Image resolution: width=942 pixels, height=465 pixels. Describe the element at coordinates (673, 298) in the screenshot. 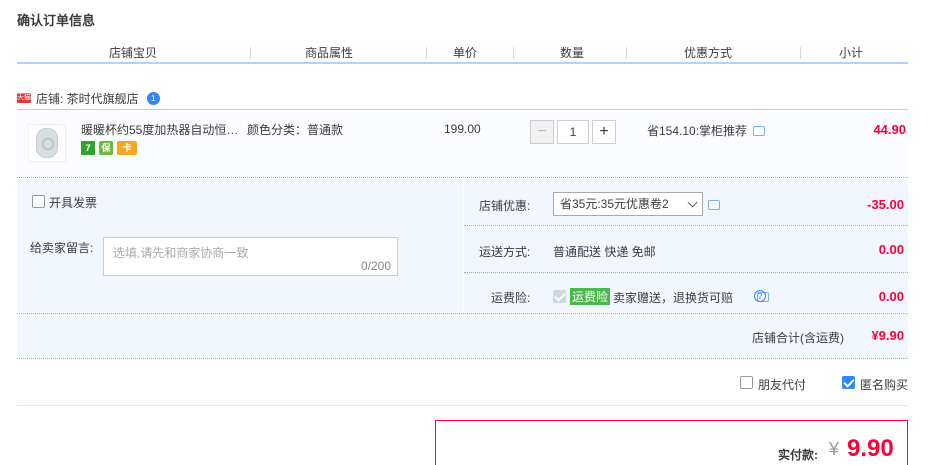

I see `insurance-text: 卖家赠送，退换货可赔` at that location.